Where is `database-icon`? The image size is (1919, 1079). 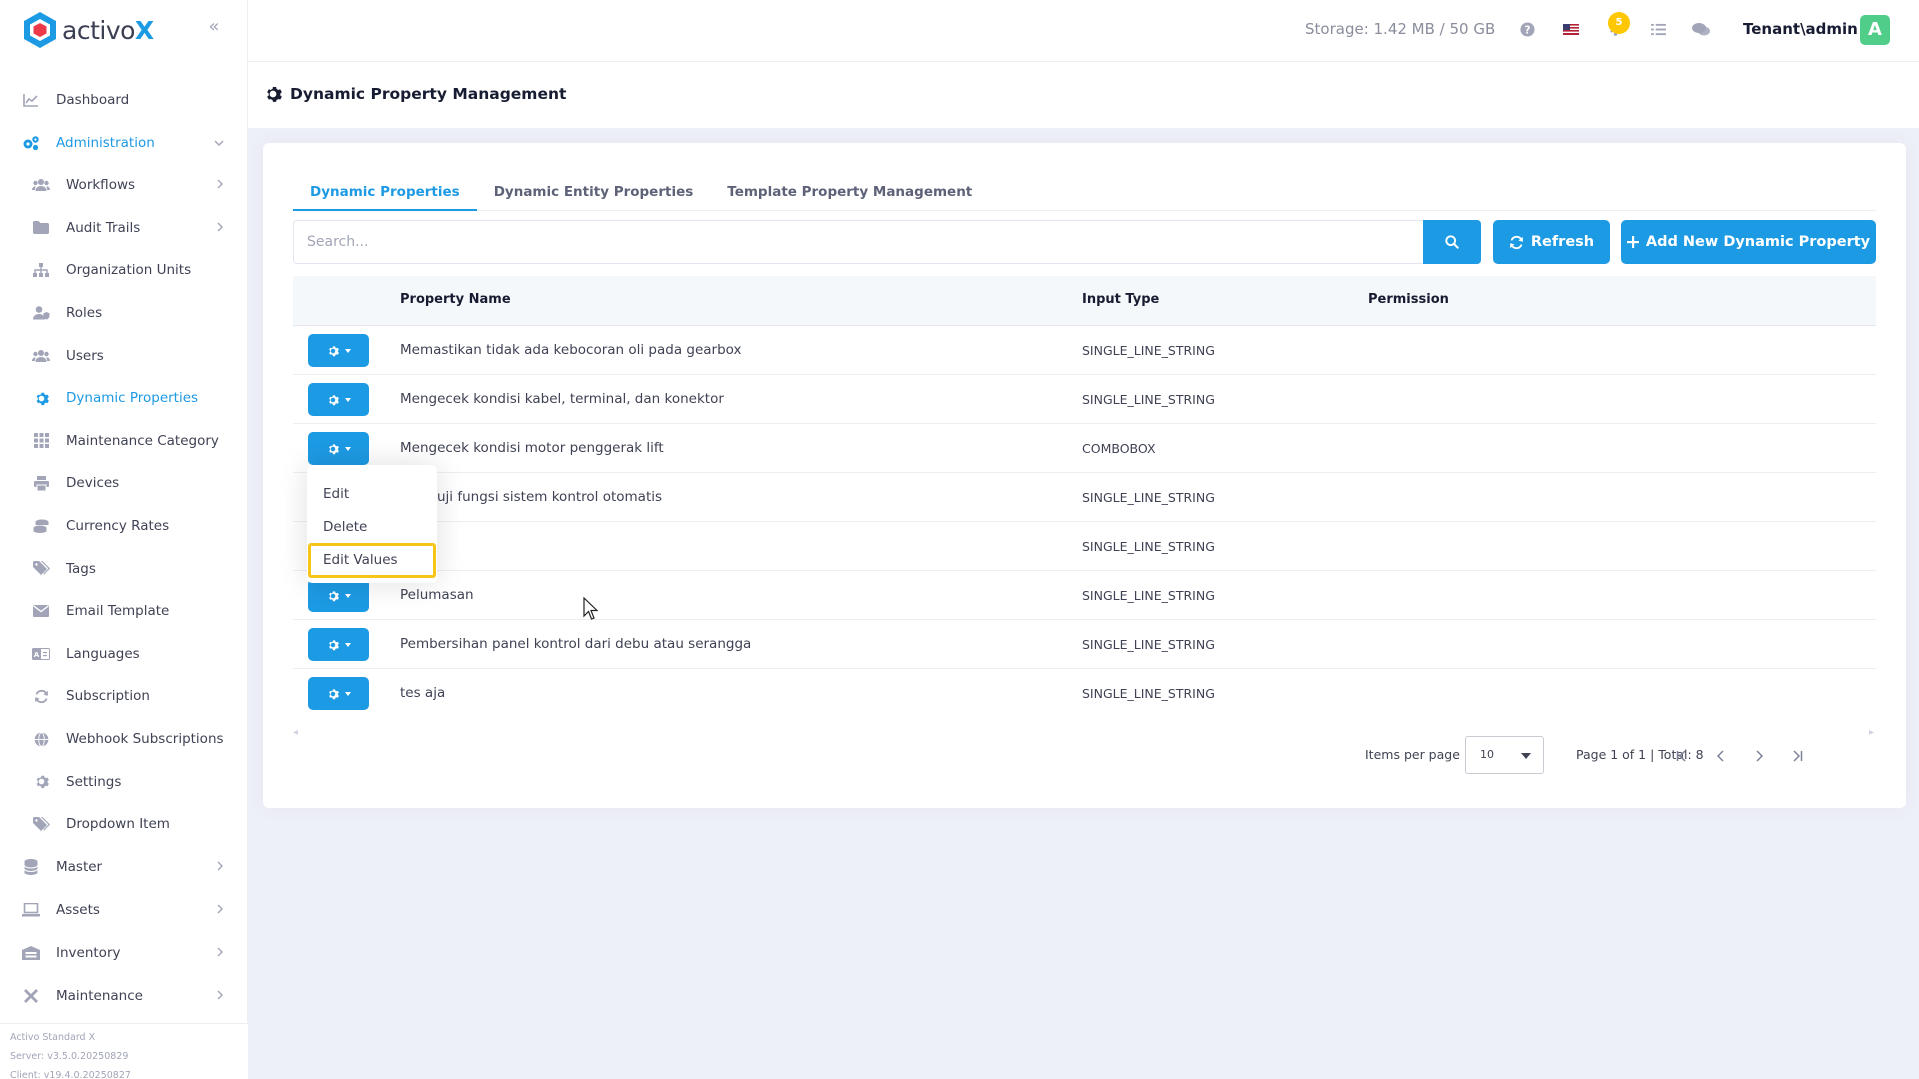
database-icon is located at coordinates (31, 867).